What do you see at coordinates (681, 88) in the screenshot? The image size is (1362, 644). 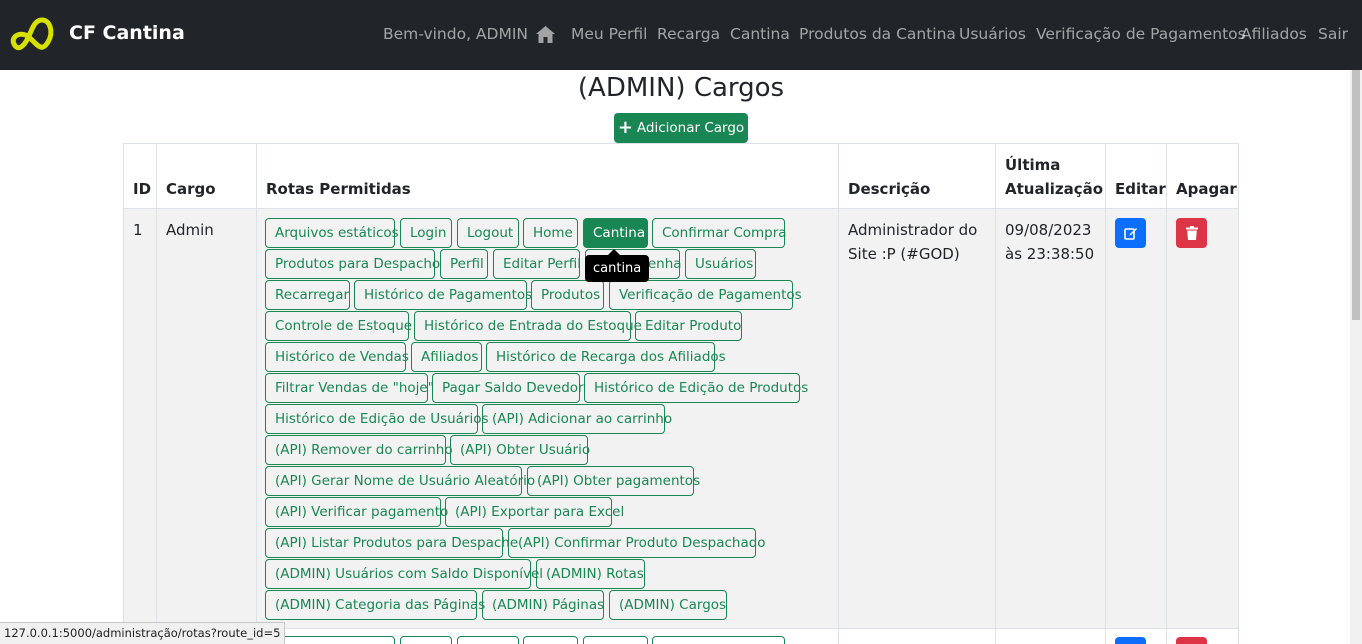 I see `page-title: (ADMIN) Cargos` at bounding box center [681, 88].